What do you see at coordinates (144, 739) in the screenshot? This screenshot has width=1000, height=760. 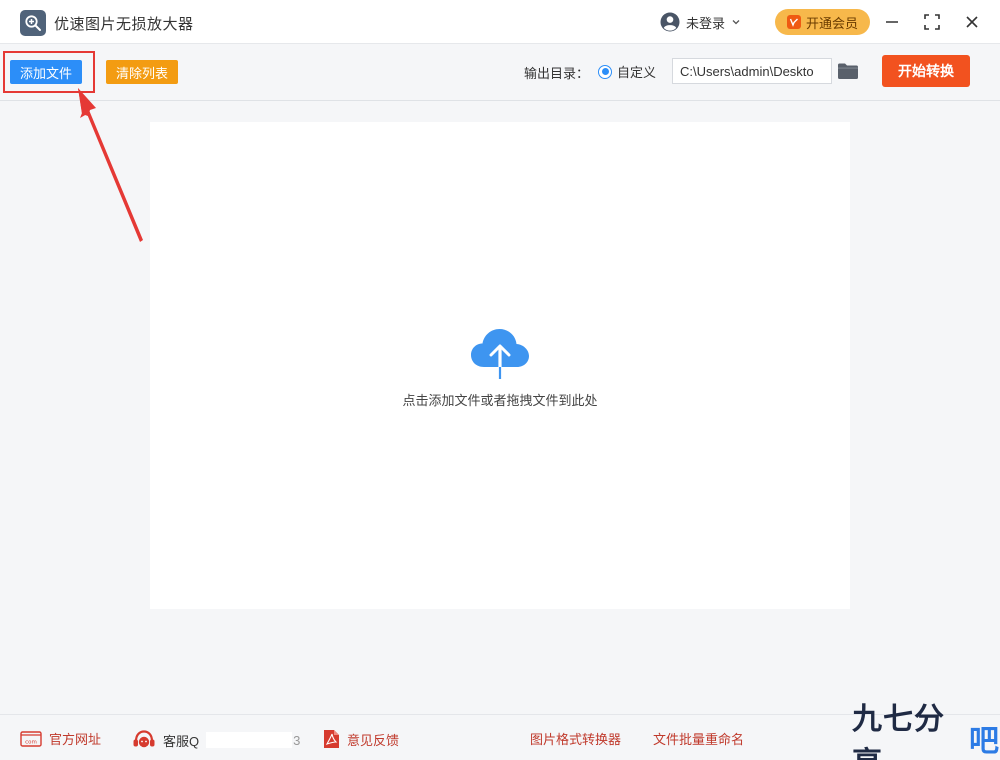 I see `headset-icon` at bounding box center [144, 739].